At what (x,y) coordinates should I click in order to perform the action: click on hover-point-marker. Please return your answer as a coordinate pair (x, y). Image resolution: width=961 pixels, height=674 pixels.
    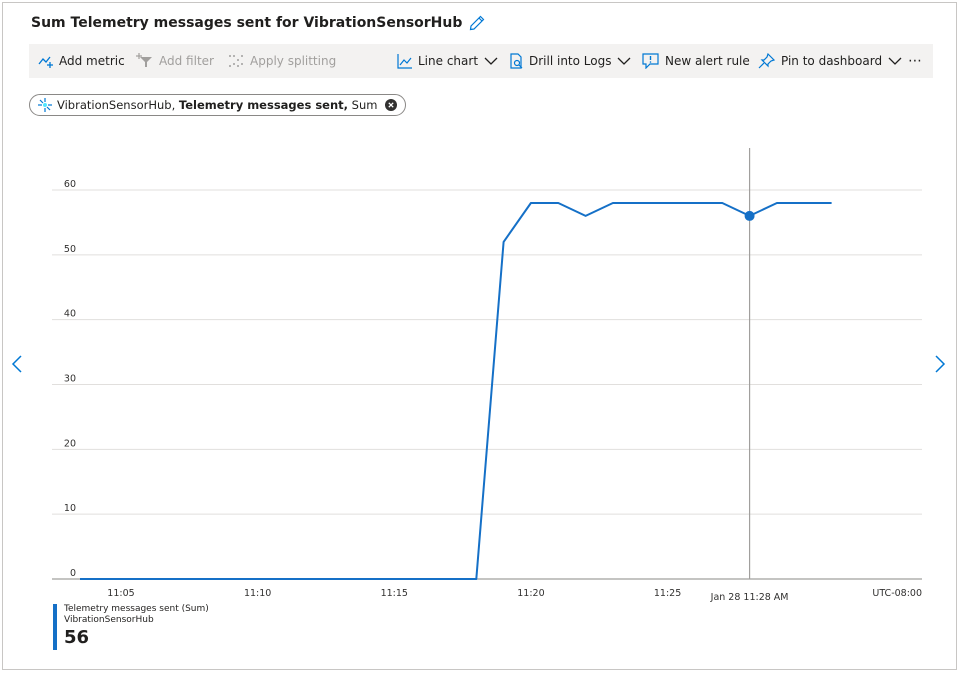
    Looking at the image, I should click on (749, 215).